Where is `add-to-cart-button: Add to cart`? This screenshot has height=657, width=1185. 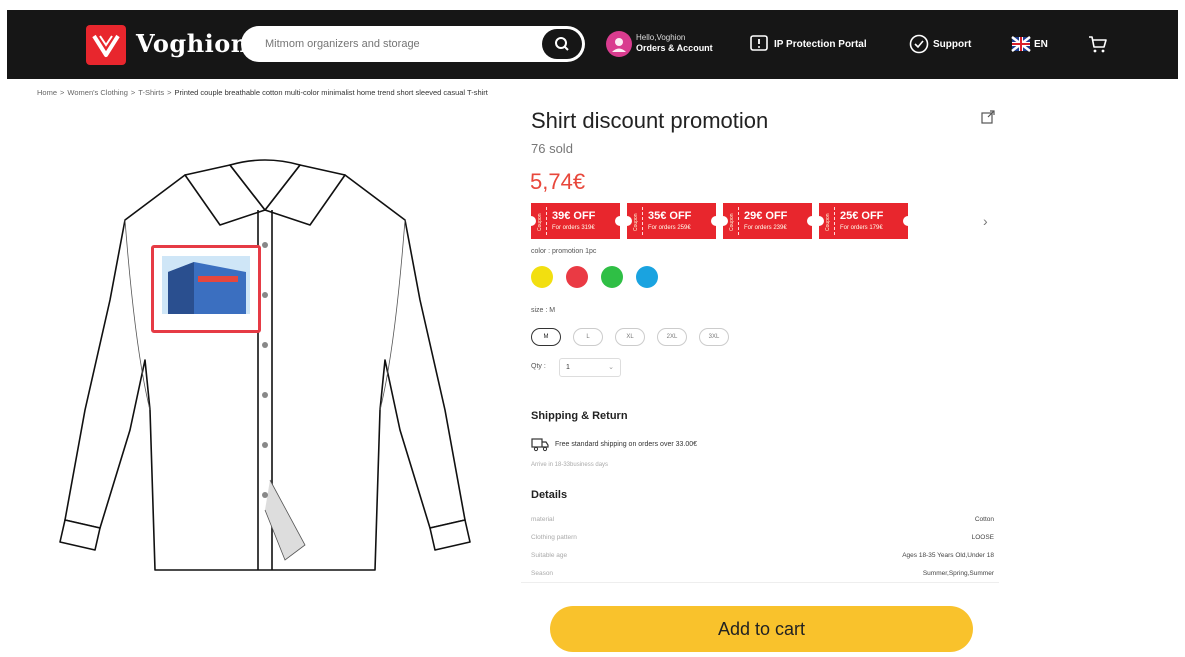
add-to-cart-button: Add to cart is located at coordinates (761, 629).